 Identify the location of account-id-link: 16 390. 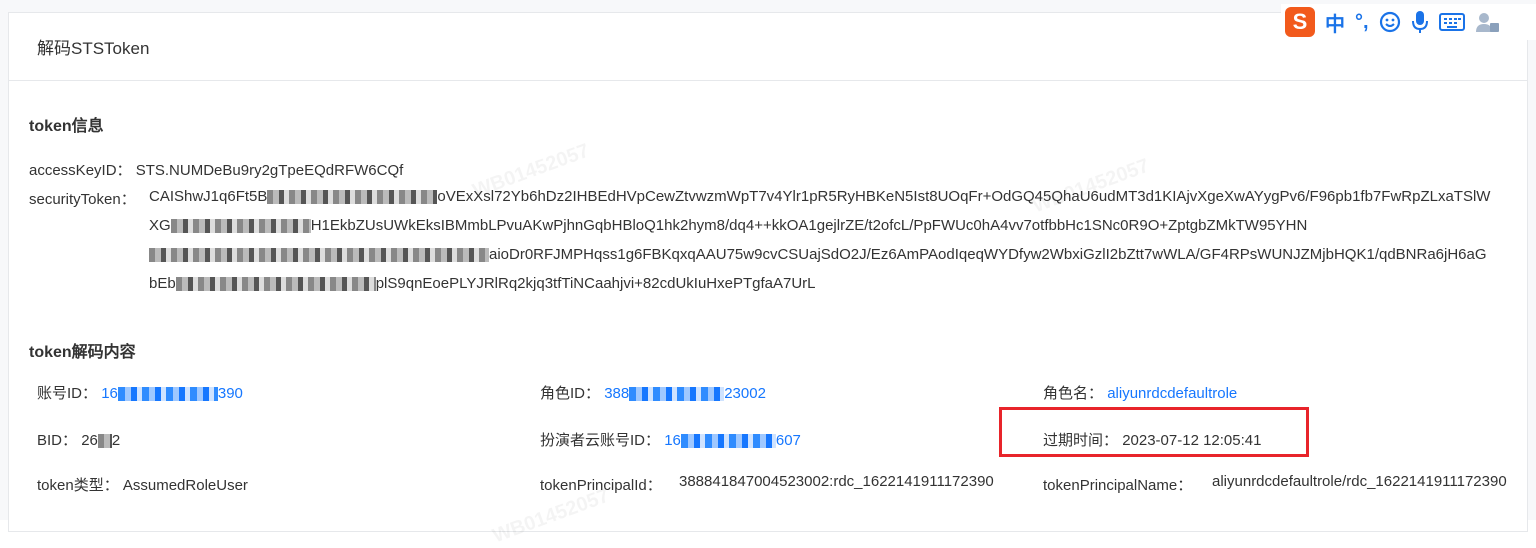
(172, 393).